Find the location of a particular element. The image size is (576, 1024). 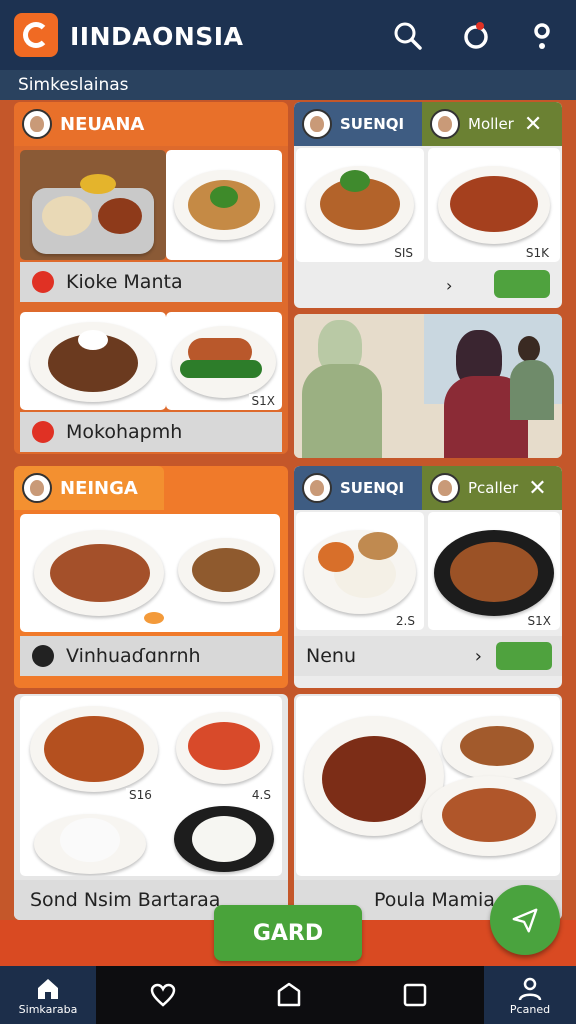

nav-profile: Pcaned is located at coordinates (530, 995).